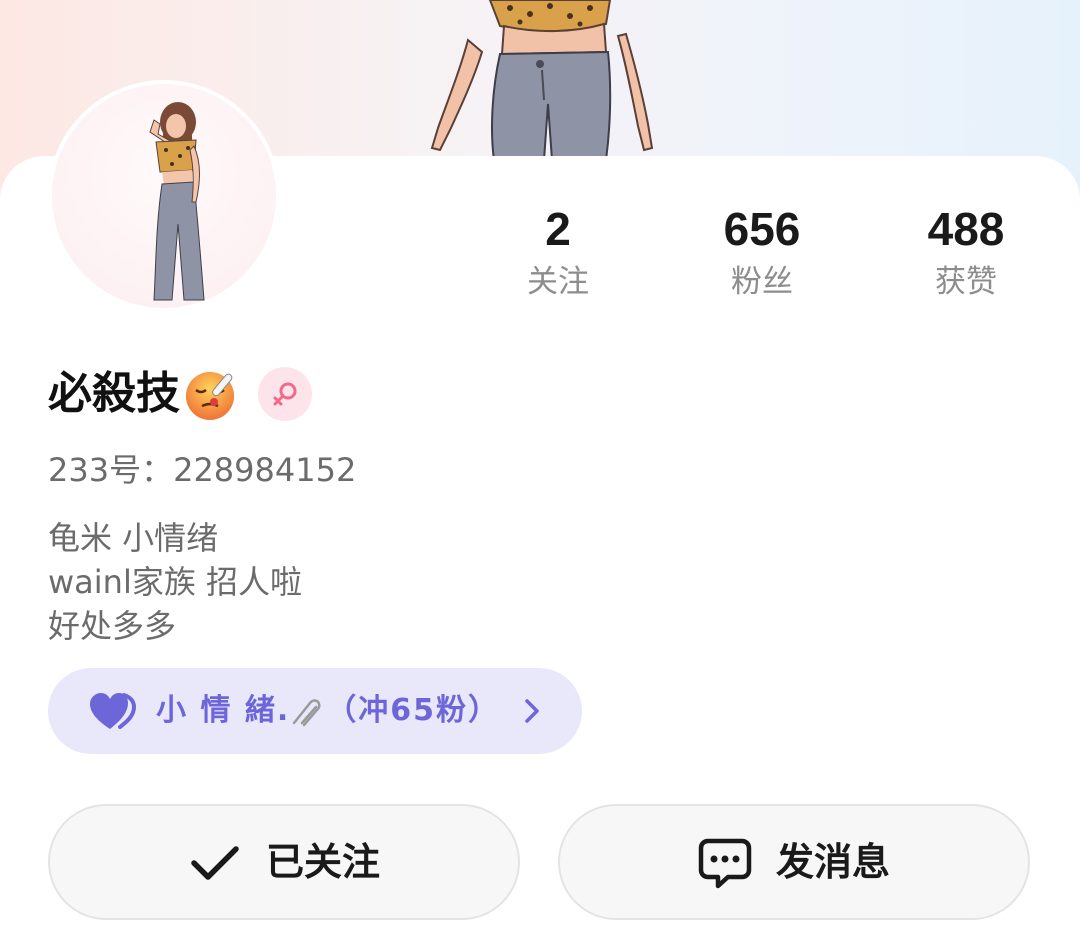  What do you see at coordinates (223, 710) in the screenshot?
I see `fan-group-title: 小 情 緒.` at bounding box center [223, 710].